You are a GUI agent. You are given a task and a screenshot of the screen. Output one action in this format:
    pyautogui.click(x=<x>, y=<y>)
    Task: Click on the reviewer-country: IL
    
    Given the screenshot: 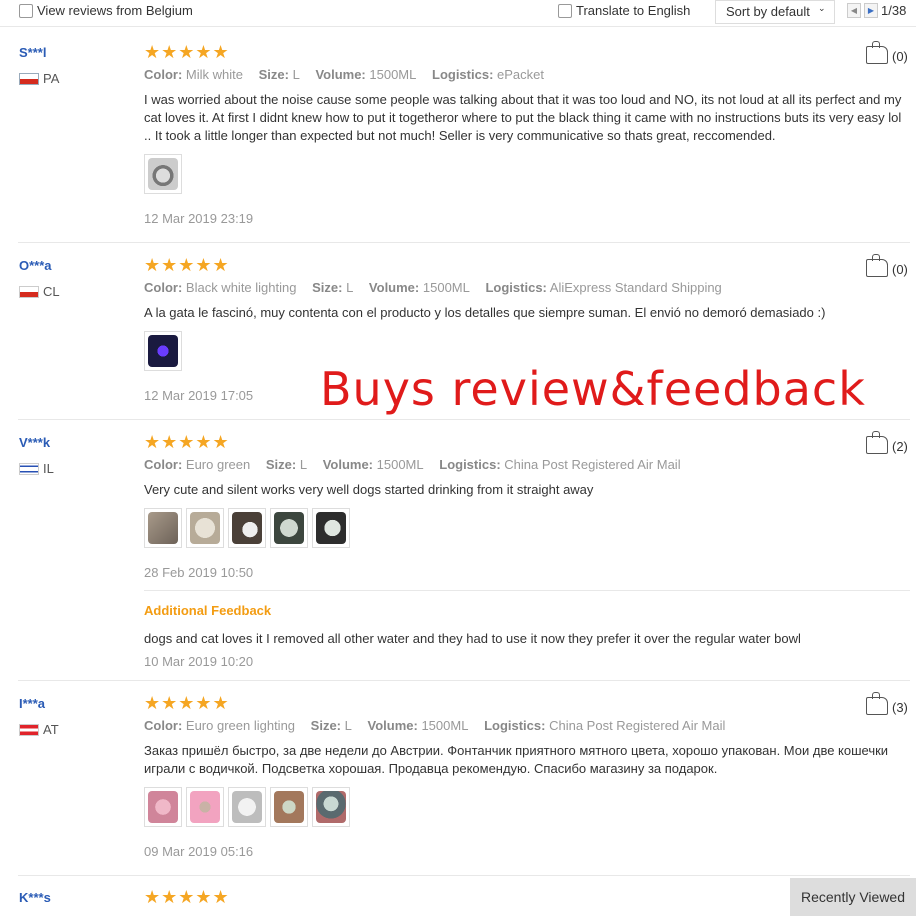 What is the action you would take?
    pyautogui.click(x=36, y=468)
    